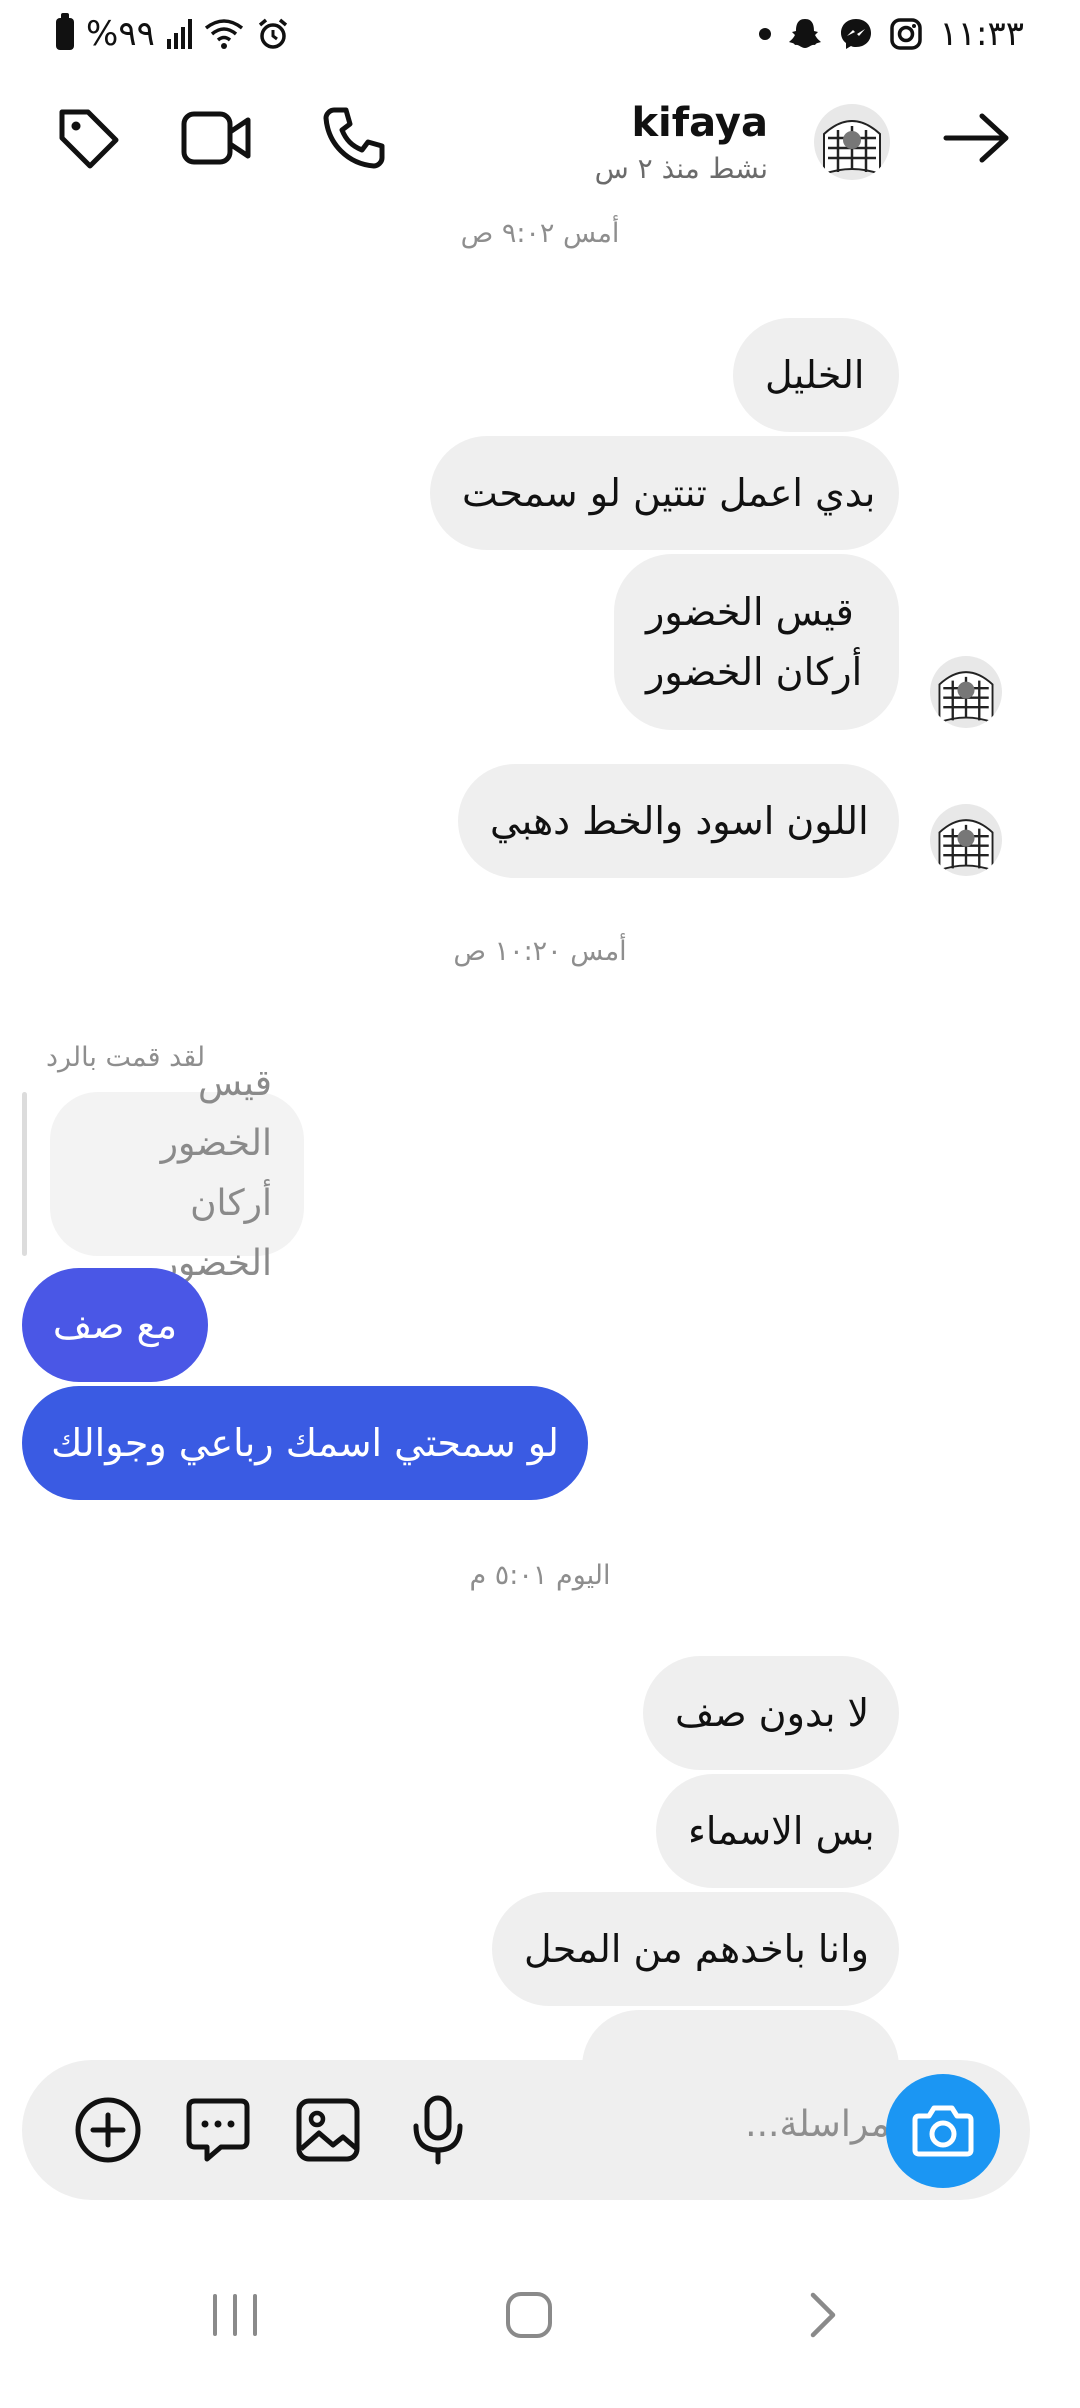 The image size is (1080, 2408). What do you see at coordinates (777, 1831) in the screenshot?
I see `incoming-message: بس الاسماء` at bounding box center [777, 1831].